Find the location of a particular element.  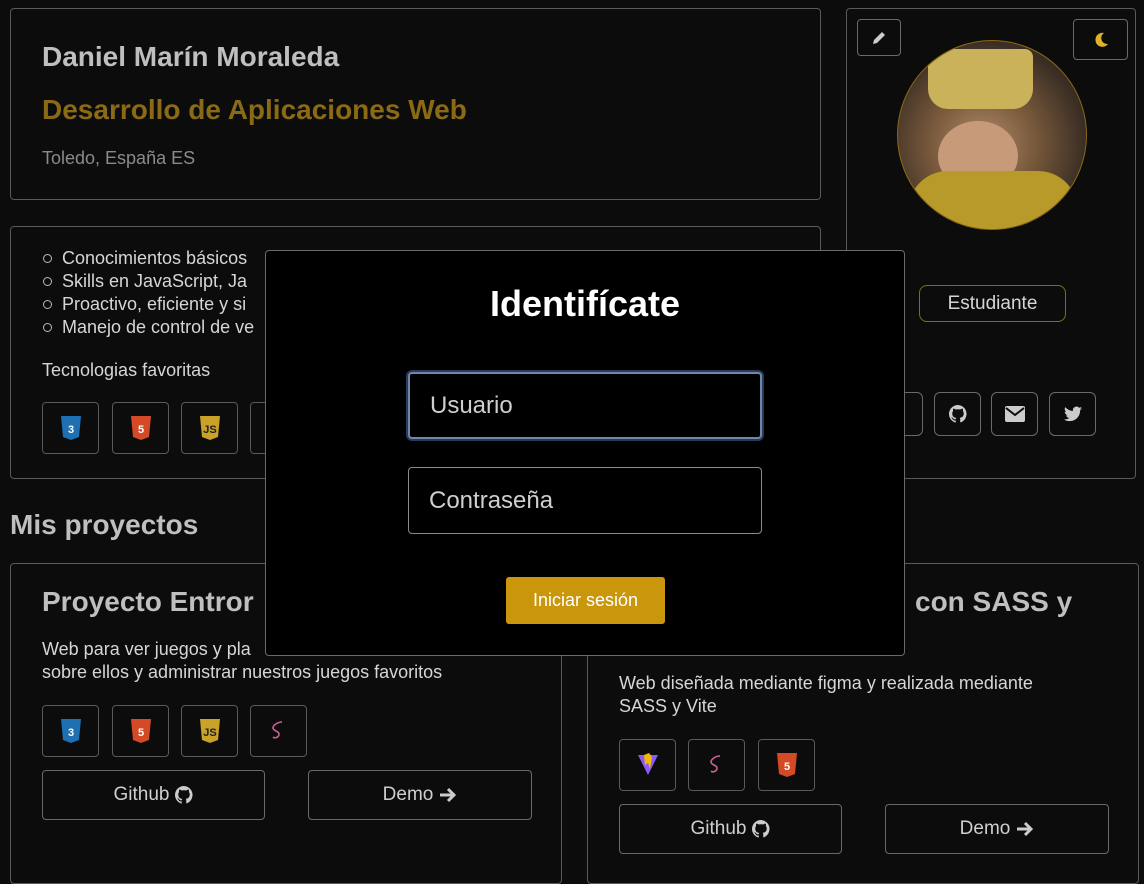

projects-section-title: Mis proyectos is located at coordinates (104, 524).